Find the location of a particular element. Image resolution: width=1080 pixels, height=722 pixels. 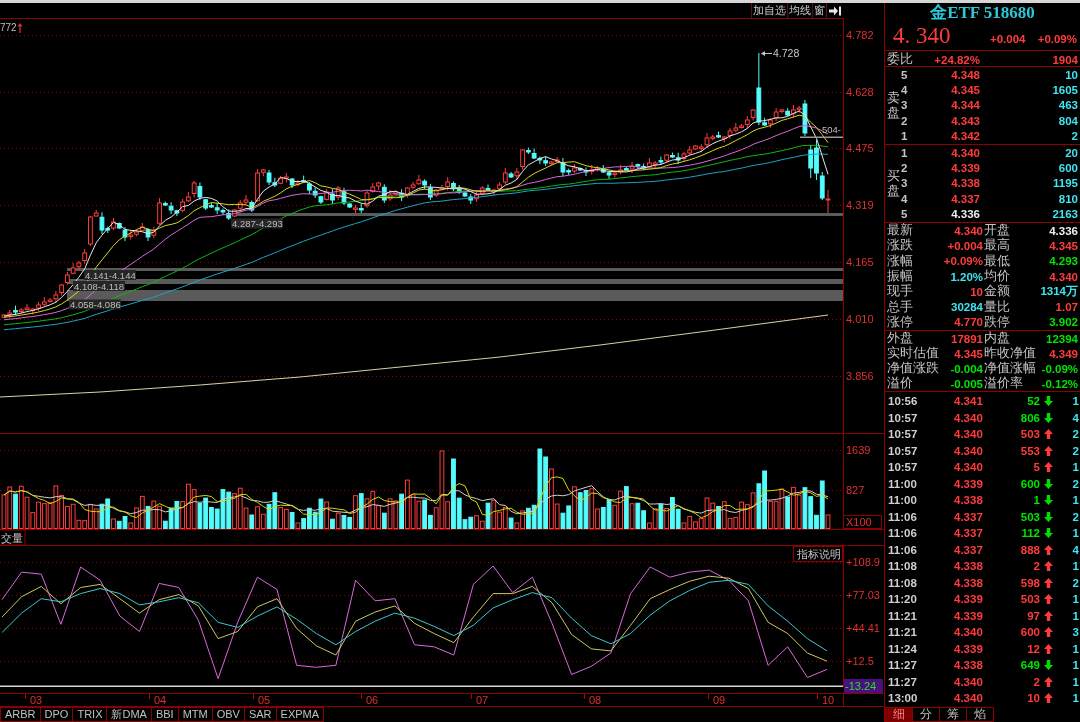

level-volume: 463 is located at coordinates (1067, 105).